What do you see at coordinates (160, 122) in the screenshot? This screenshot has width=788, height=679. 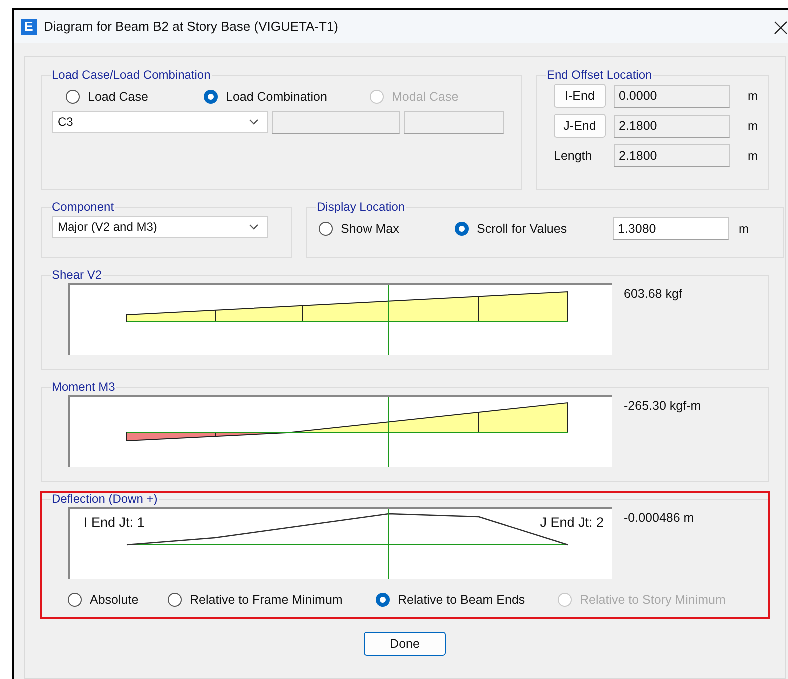 I see `load-combination-dropdown: C3` at bounding box center [160, 122].